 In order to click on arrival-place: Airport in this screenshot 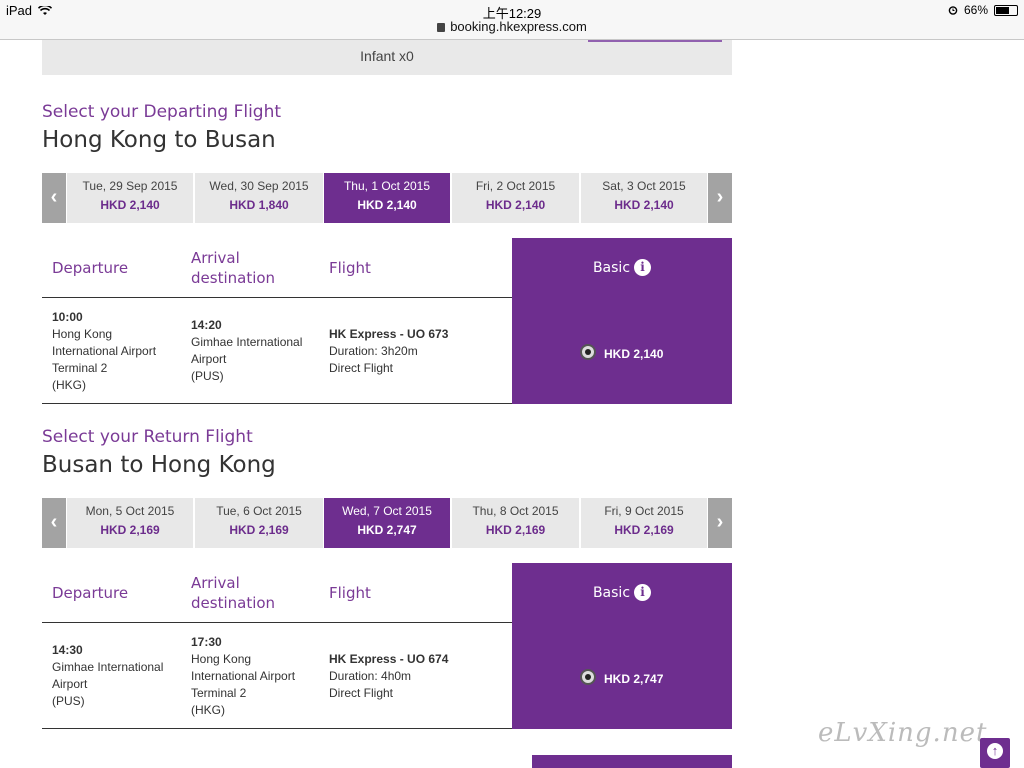, I will do `click(209, 359)`.